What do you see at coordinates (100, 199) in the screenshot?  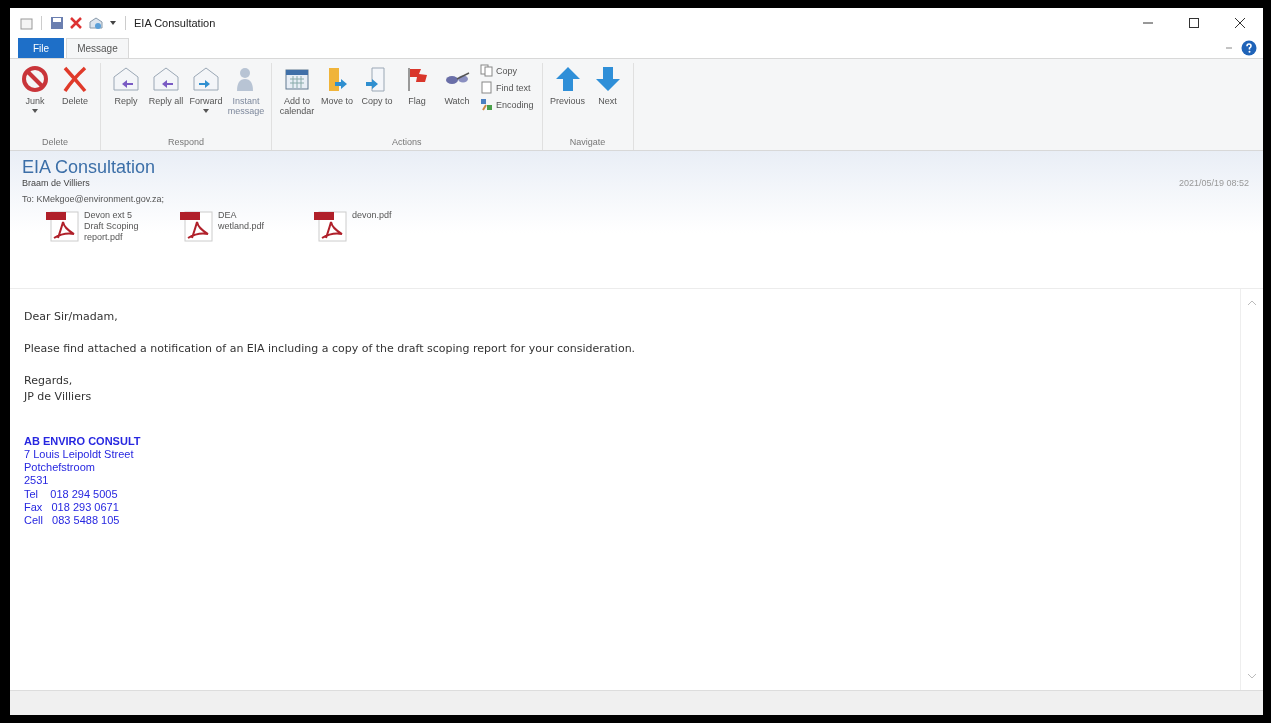 I see `recipient-address: KMekgoe@environment.gov.za;` at bounding box center [100, 199].